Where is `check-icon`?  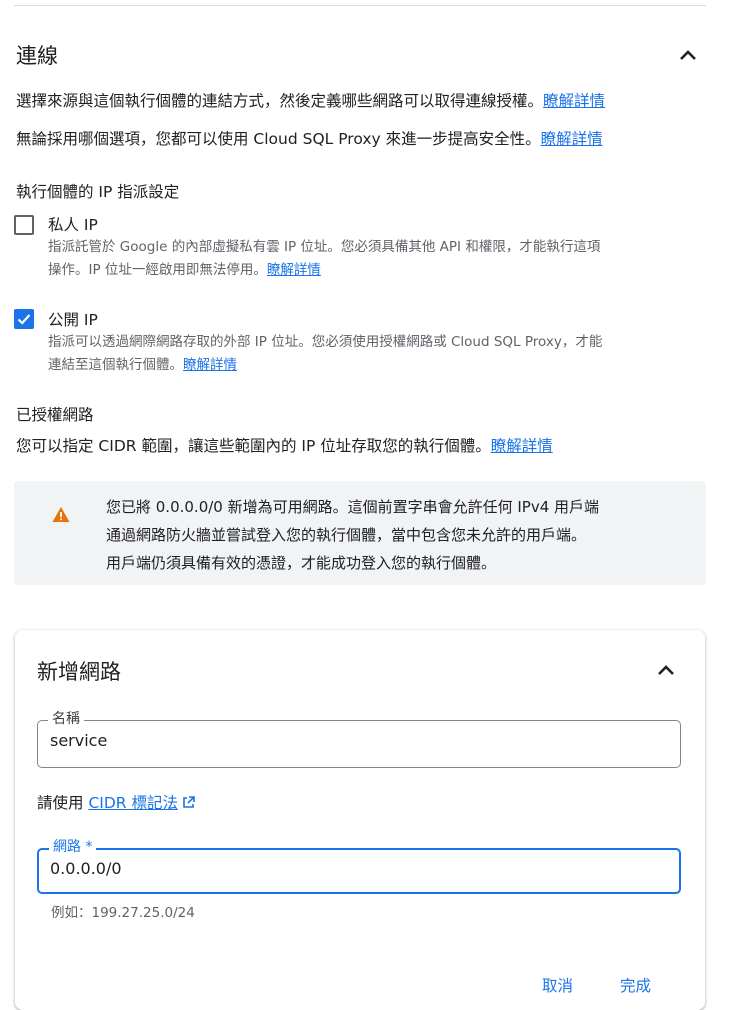 check-icon is located at coordinates (24, 319).